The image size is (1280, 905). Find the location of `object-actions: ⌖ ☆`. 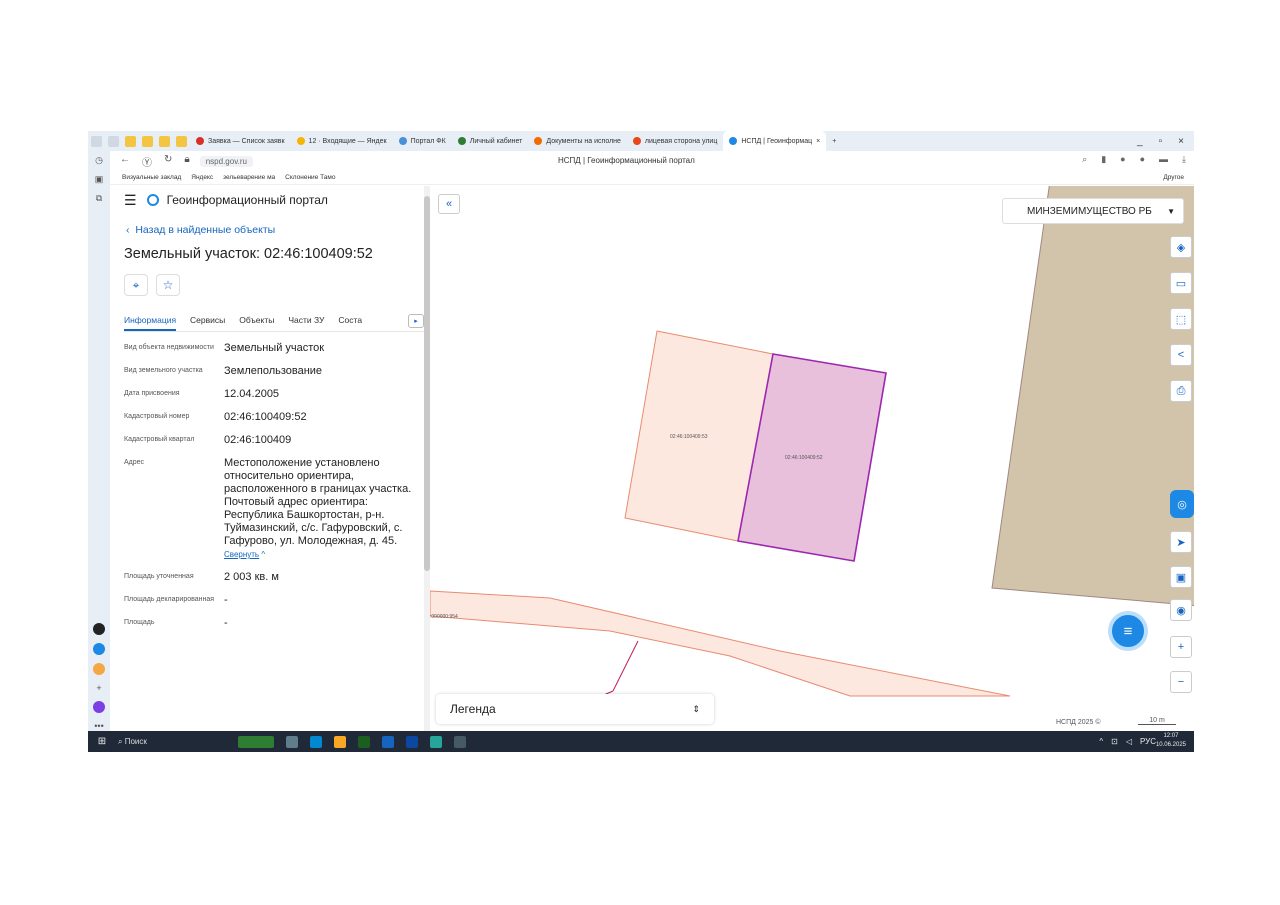

object-actions: ⌖ ☆ is located at coordinates (274, 285).